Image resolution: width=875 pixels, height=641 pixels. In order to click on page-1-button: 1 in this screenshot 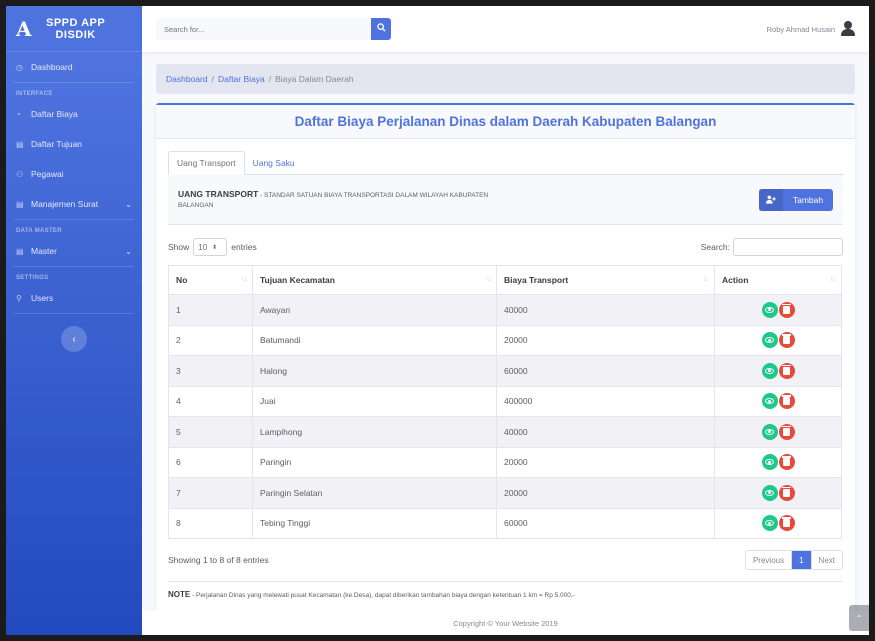, I will do `click(801, 560)`.